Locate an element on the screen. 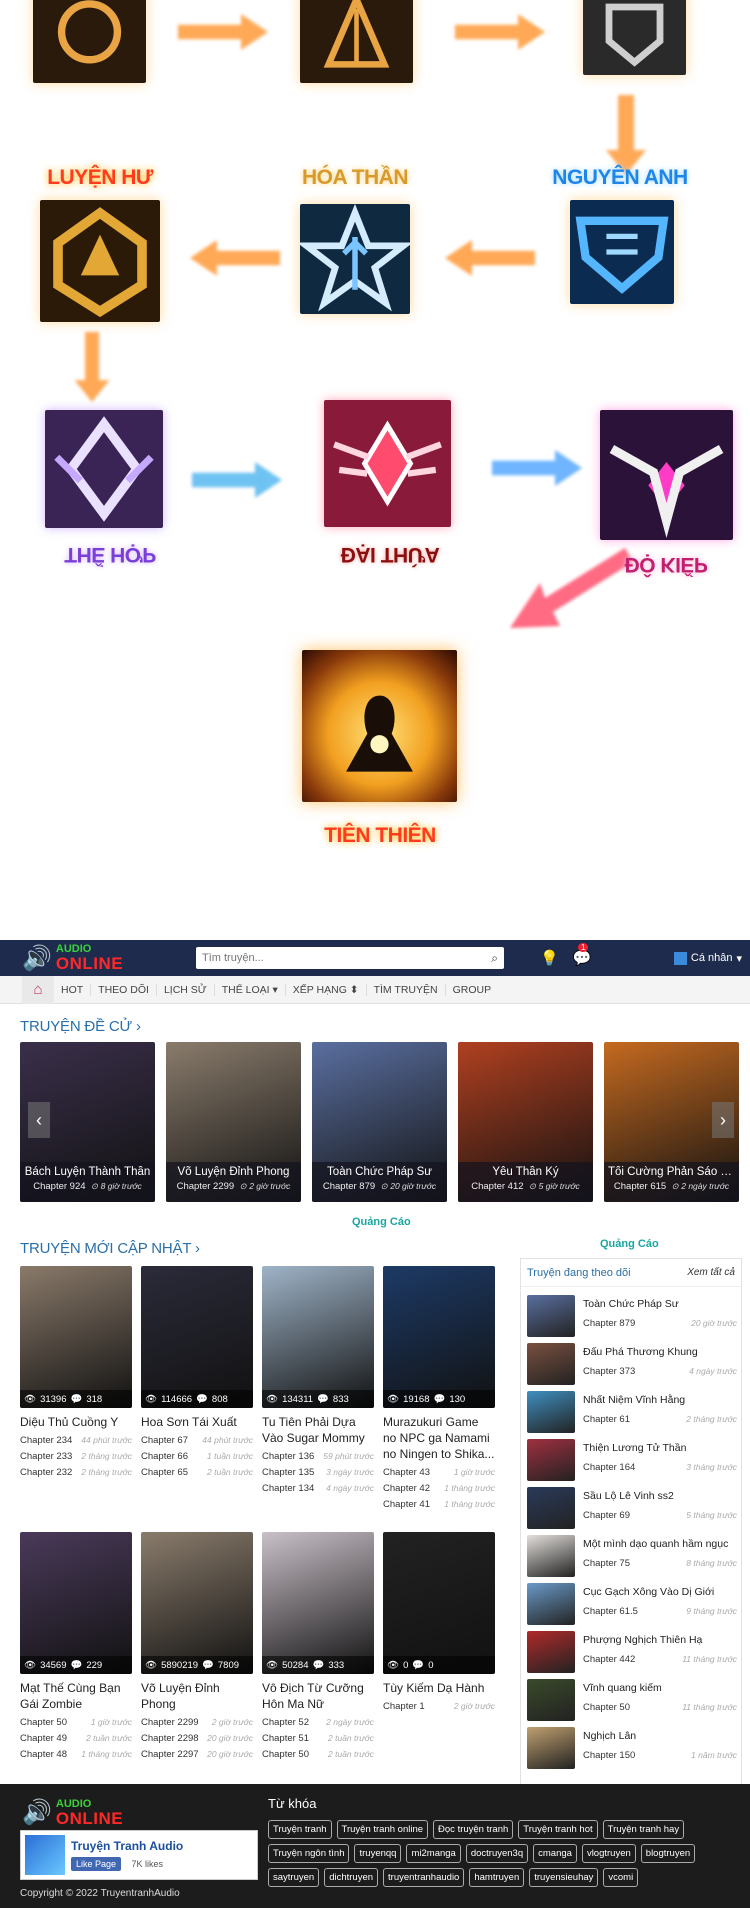 The image size is (750, 1908). search-icon: ⌕ is located at coordinates (494, 958).